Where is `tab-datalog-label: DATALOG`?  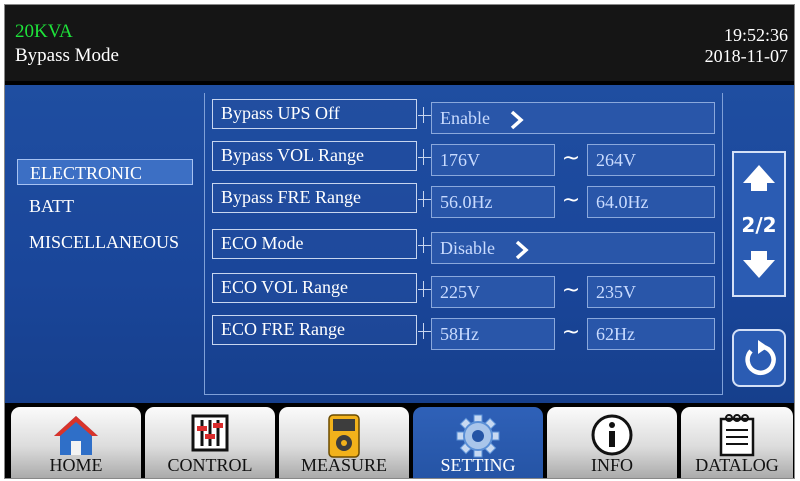
tab-datalog-label: DATALOG is located at coordinates (737, 465).